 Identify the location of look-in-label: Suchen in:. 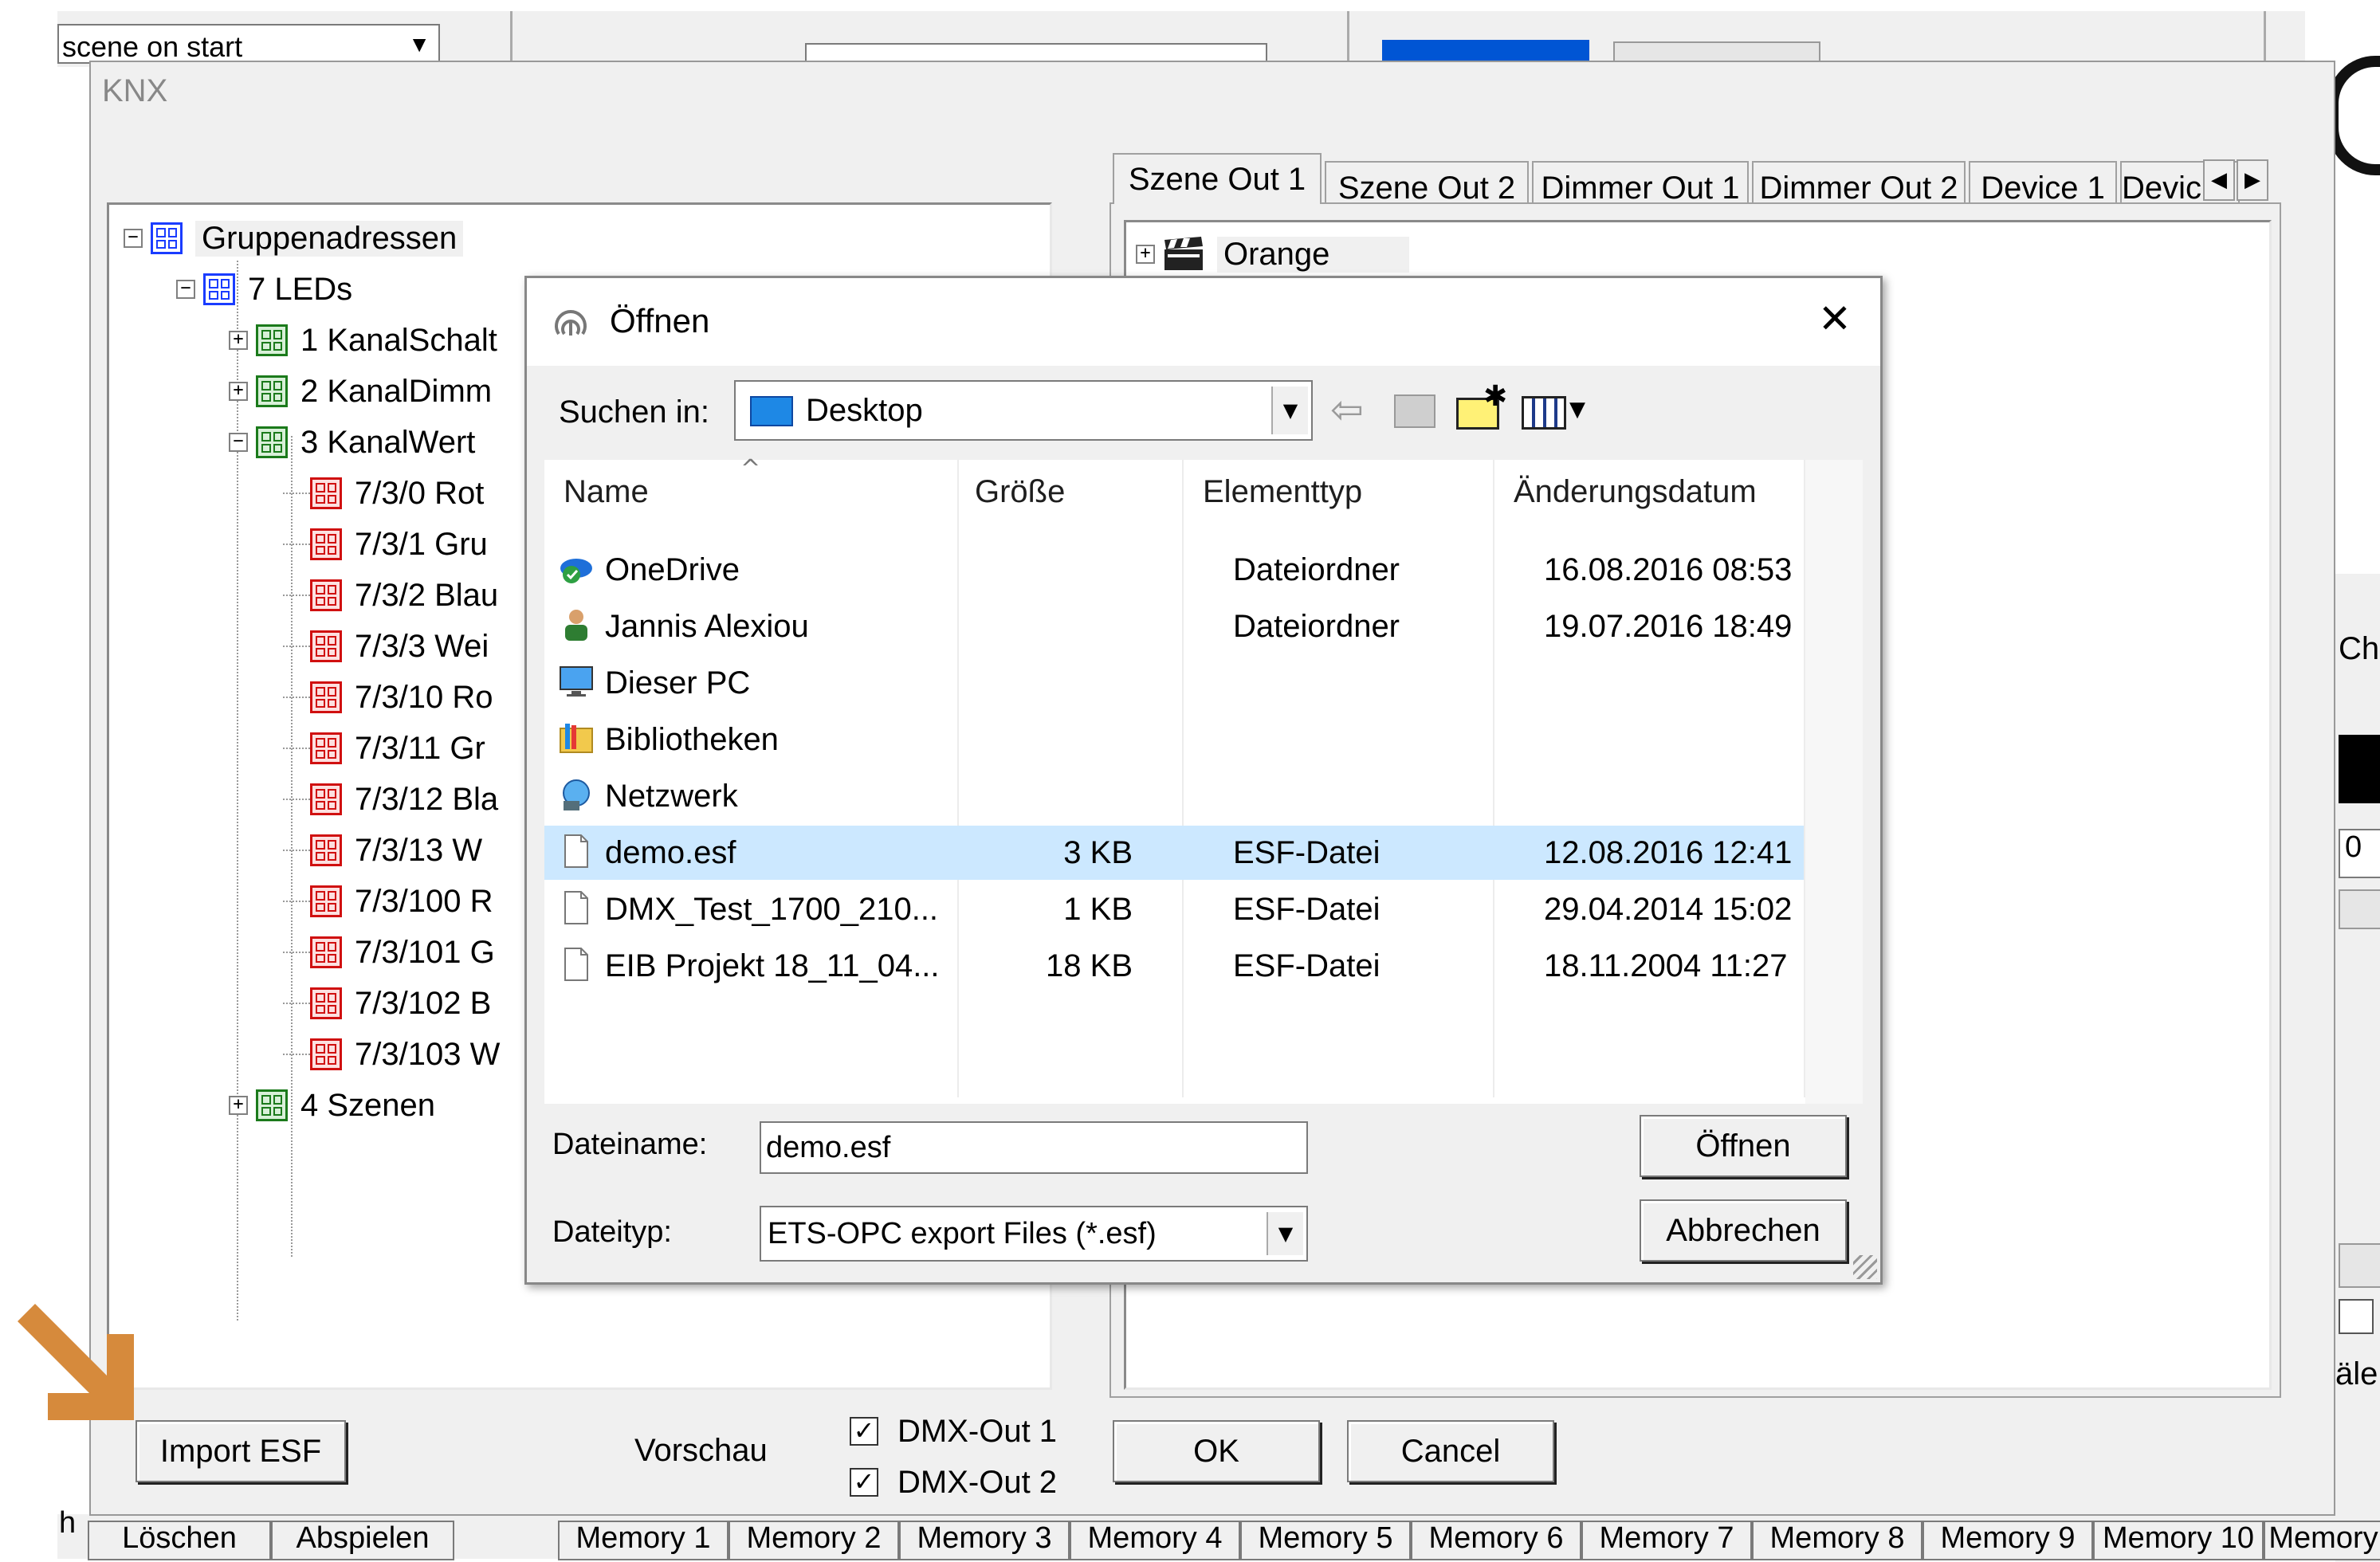
(634, 412).